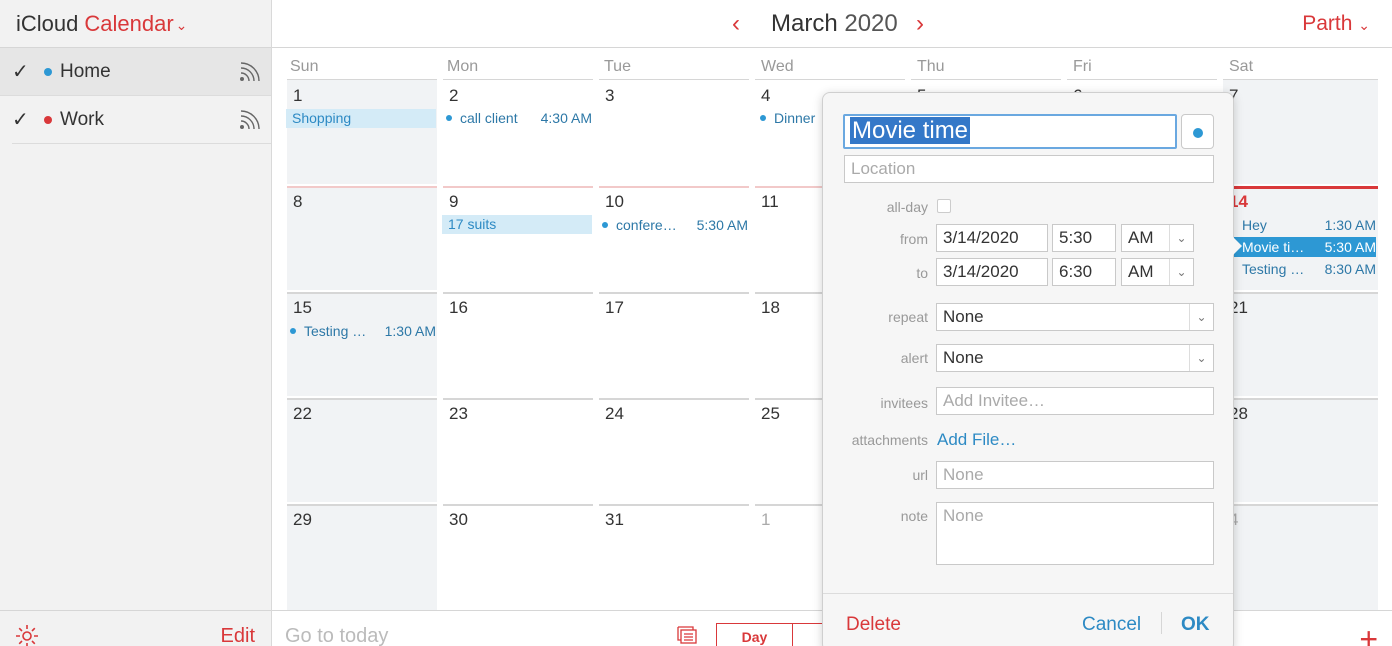 The width and height of the screenshot is (1392, 646). I want to click on calendar-item-home: ✓ Home, so click(135, 72).